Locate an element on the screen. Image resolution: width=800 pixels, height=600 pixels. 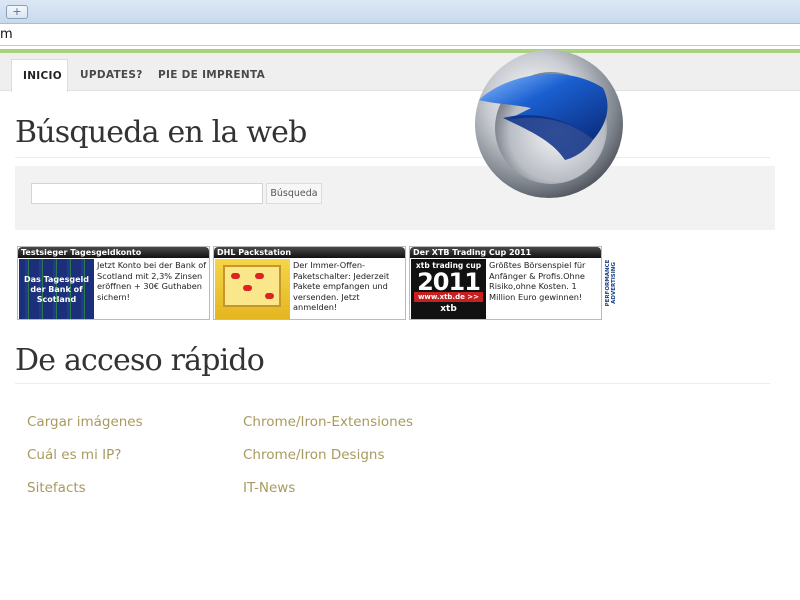
bank-of-scotland-image: Das Tagesgeld der Bank of Scotland is located at coordinates (56, 289).